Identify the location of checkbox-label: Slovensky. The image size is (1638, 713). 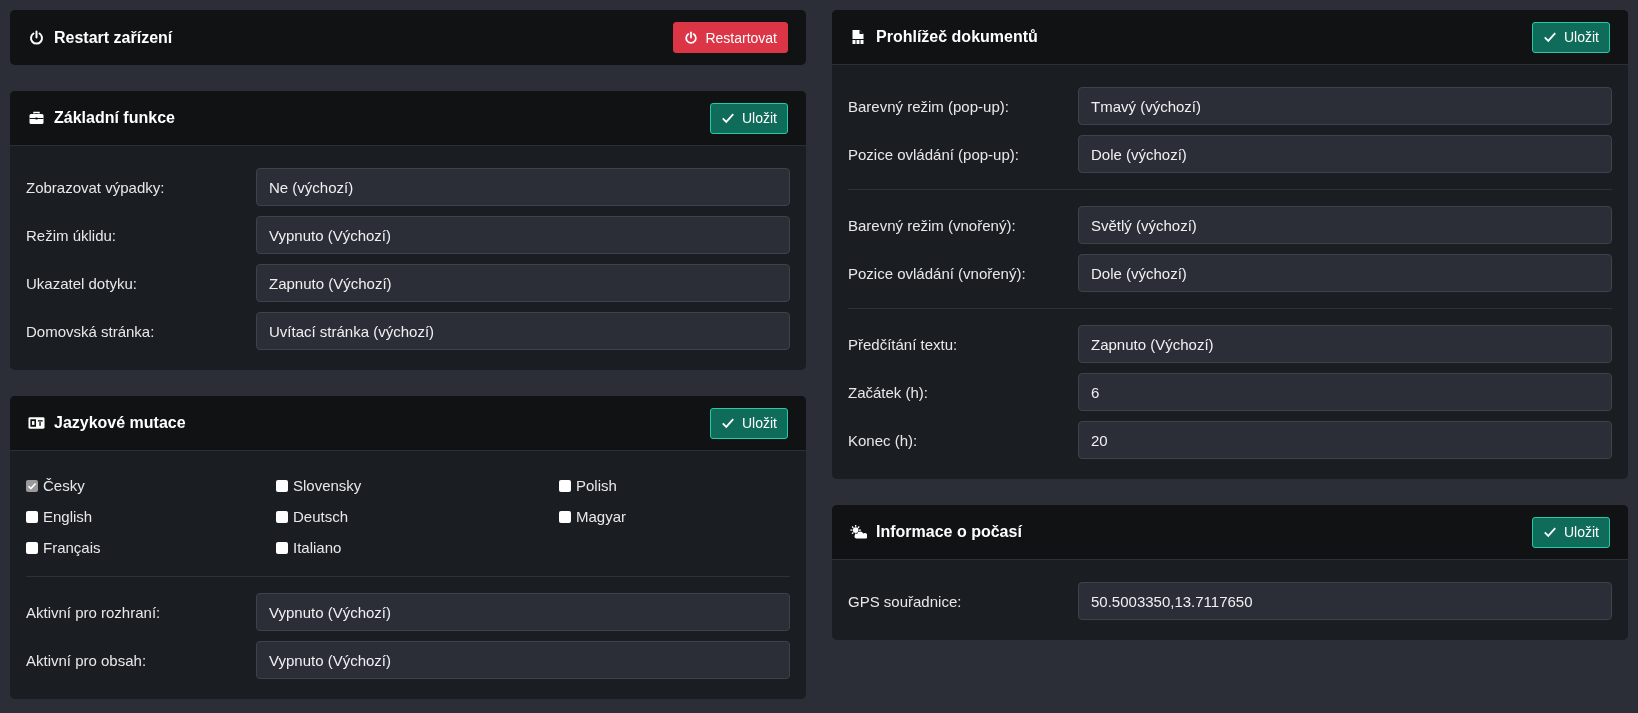
(327, 485).